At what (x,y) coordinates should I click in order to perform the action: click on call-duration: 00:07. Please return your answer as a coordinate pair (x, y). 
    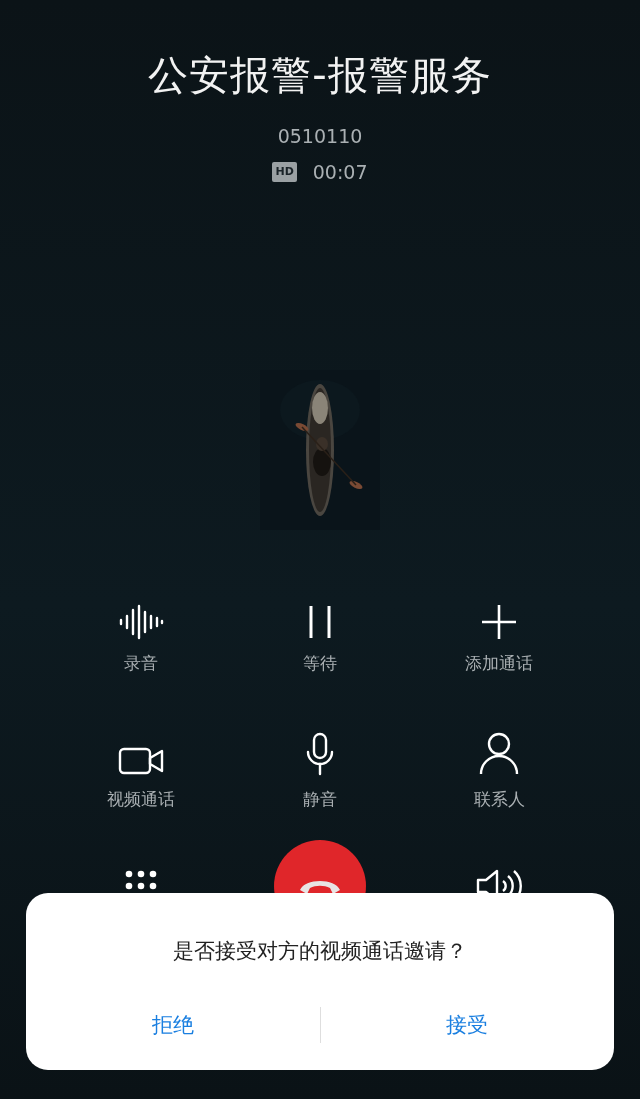
    Looking at the image, I should click on (340, 172).